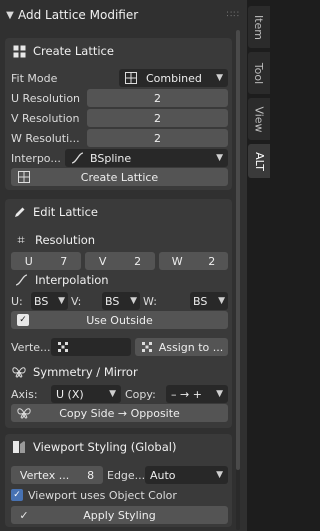 This screenshot has height=531, width=320. I want to click on object-color-label: Viewport uses Object Color, so click(102, 495).